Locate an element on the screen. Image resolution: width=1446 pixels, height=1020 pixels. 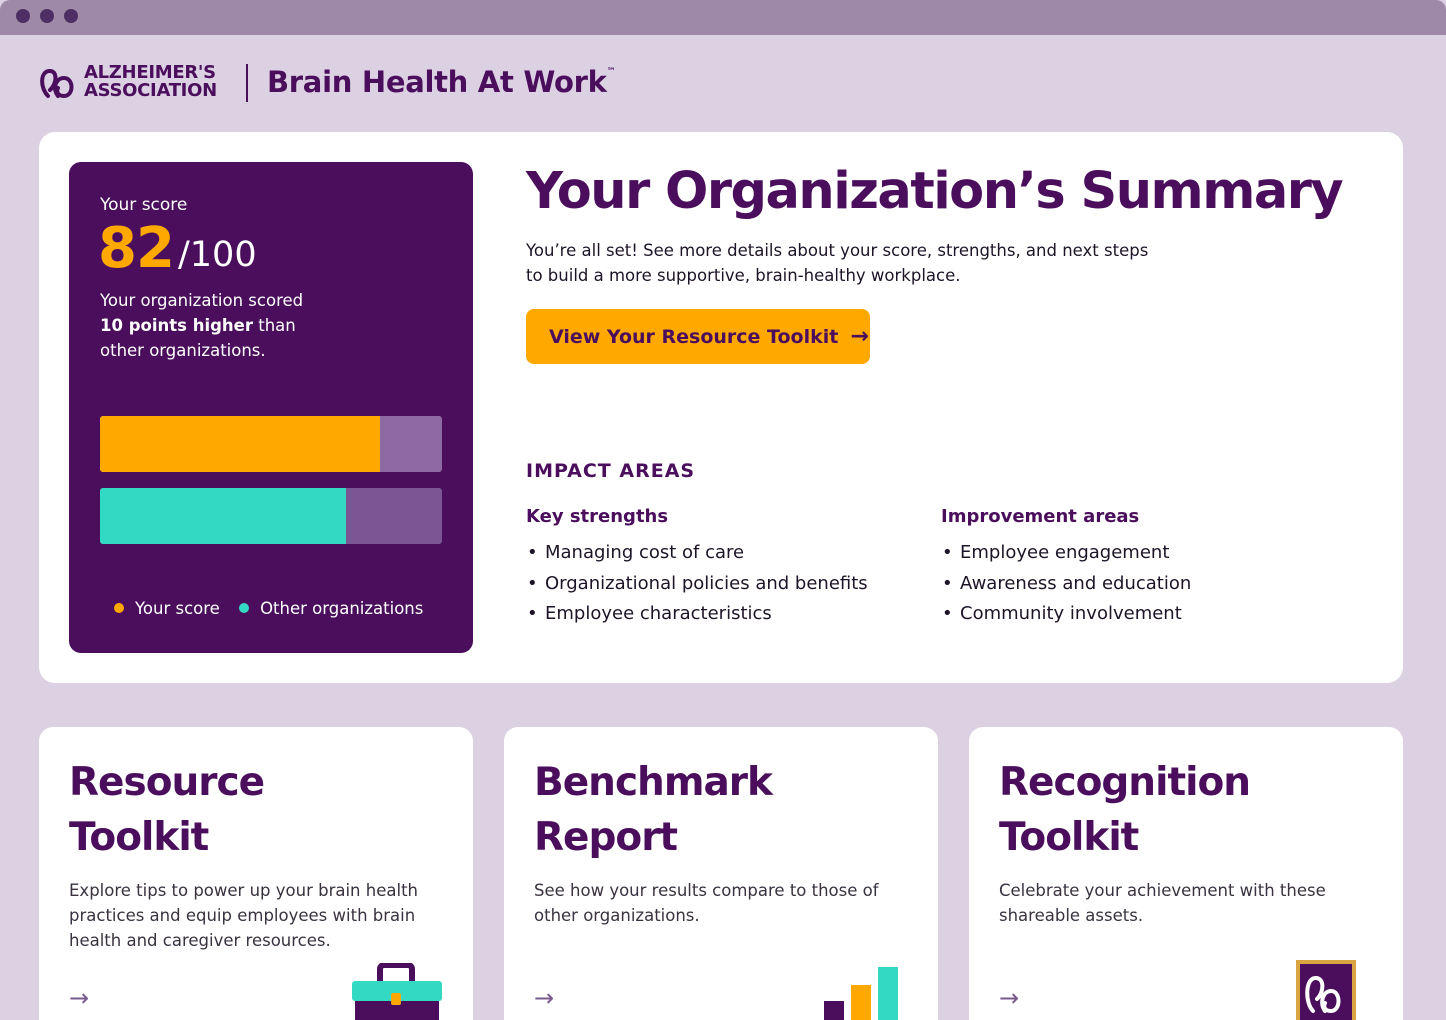
logo-divider is located at coordinates (247, 83).